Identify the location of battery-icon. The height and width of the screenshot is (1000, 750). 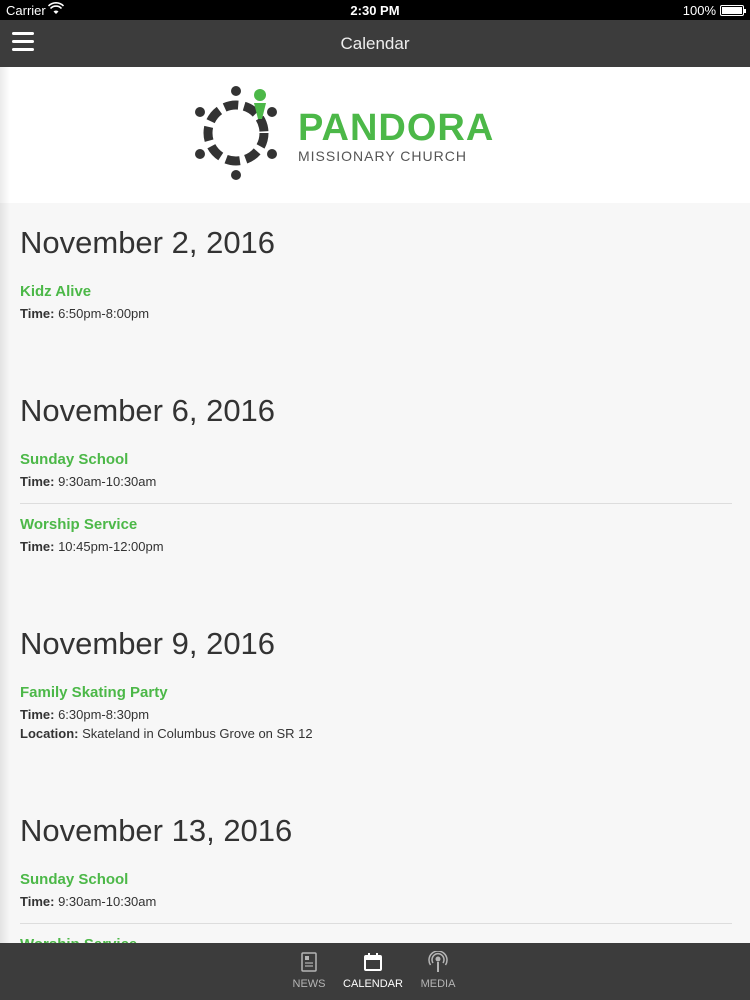
(733, 10).